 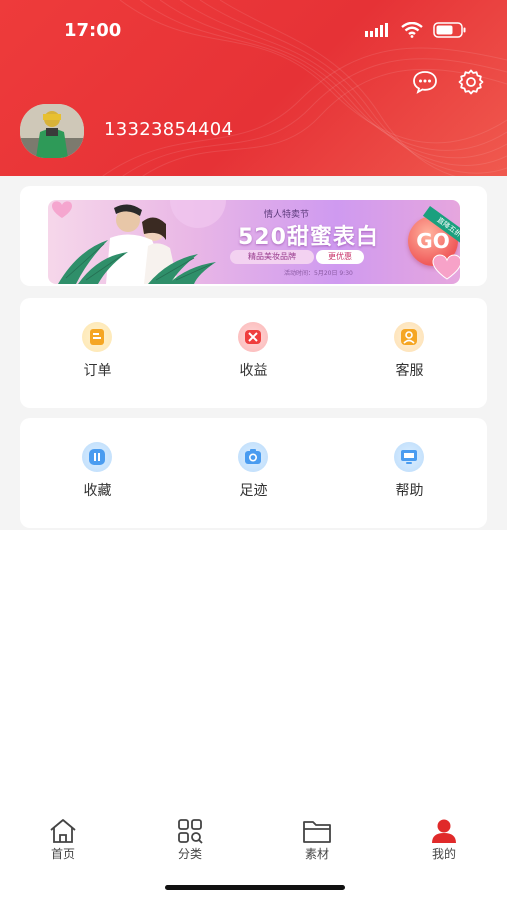 What do you see at coordinates (409, 337) in the screenshot?
I see `customer-service-icon` at bounding box center [409, 337].